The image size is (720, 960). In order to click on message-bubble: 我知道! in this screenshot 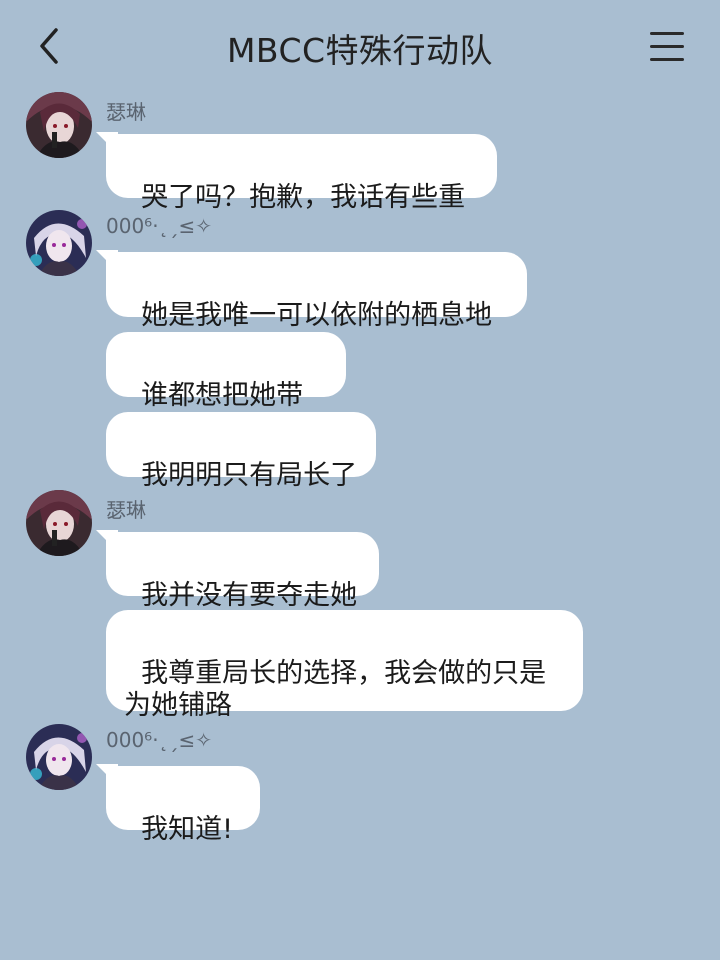, I will do `click(178, 804)`.